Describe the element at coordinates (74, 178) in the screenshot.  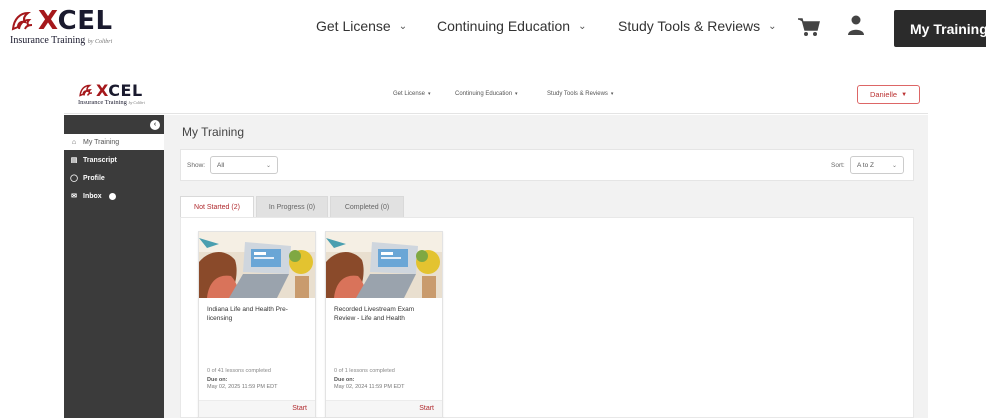
I see `person-icon: ◯` at that location.